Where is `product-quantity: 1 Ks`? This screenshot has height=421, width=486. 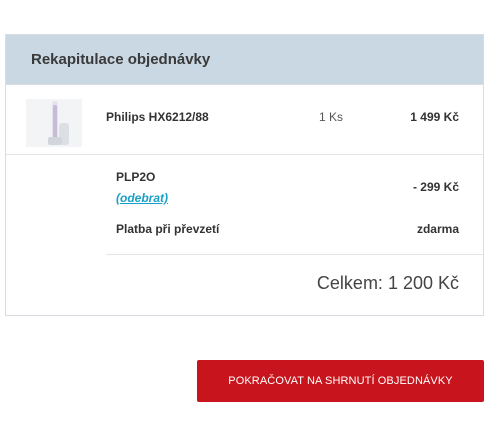
product-quantity: 1 Ks is located at coordinates (331, 117).